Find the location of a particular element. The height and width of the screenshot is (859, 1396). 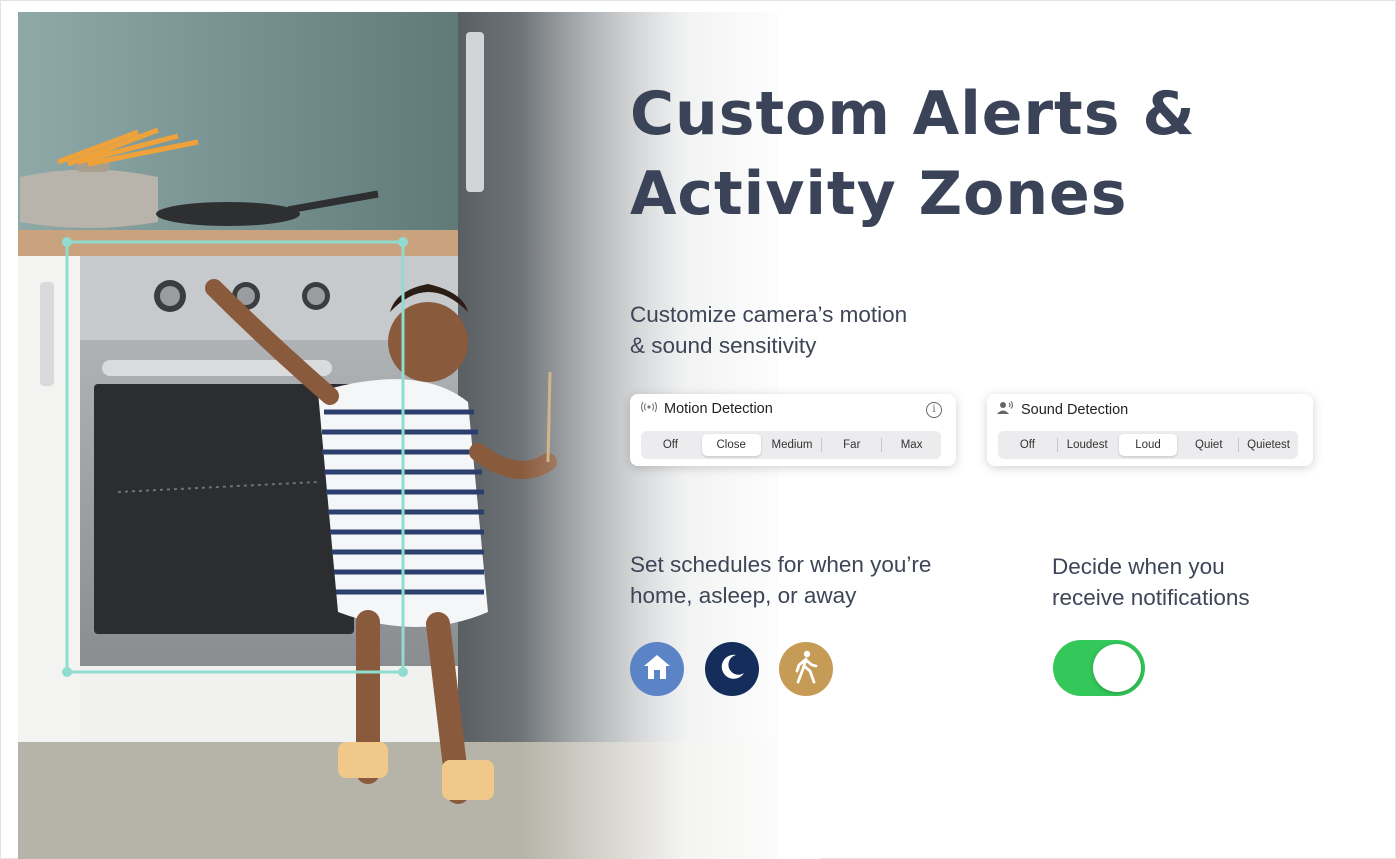

motion-option-off: Off is located at coordinates (670, 445).